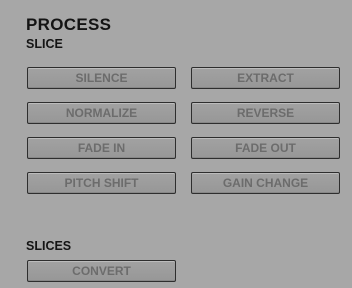 This screenshot has width=352, height=288. Describe the element at coordinates (101, 148) in the screenshot. I see `fade-in-button: FADE IN` at that location.